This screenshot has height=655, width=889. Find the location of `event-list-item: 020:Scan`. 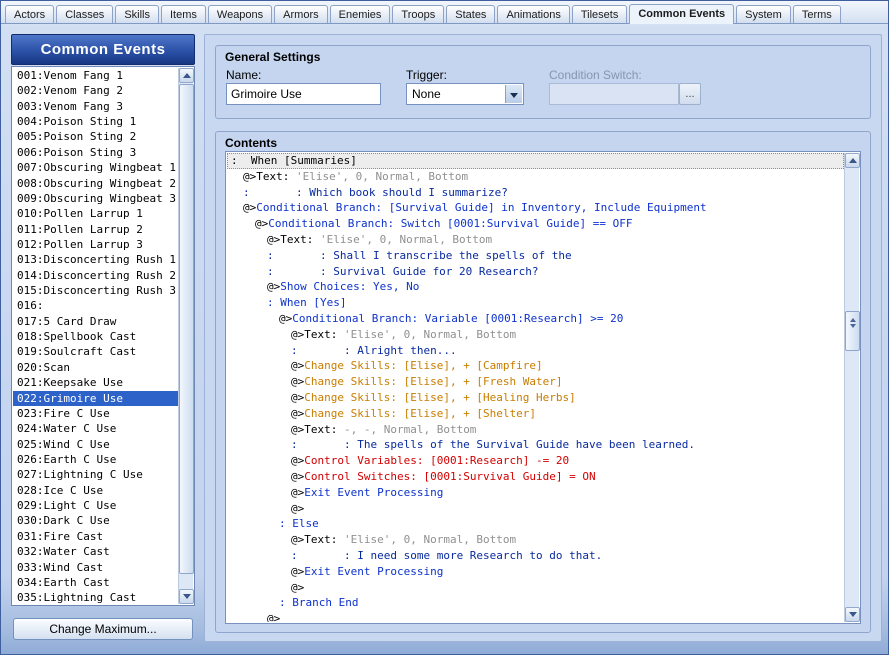

event-list-item: 020:Scan is located at coordinates (95, 367).